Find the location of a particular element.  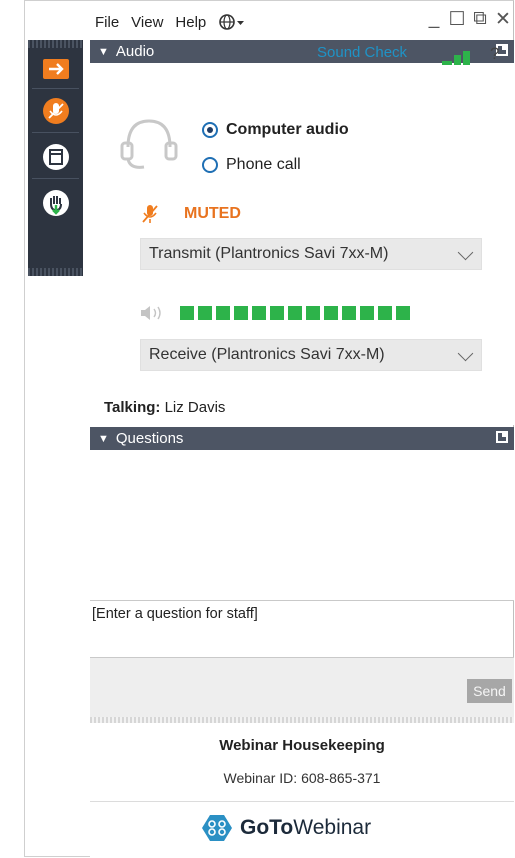

receive-device-value: Receive (Plantronics Savi 7xx-M) is located at coordinates (267, 354).